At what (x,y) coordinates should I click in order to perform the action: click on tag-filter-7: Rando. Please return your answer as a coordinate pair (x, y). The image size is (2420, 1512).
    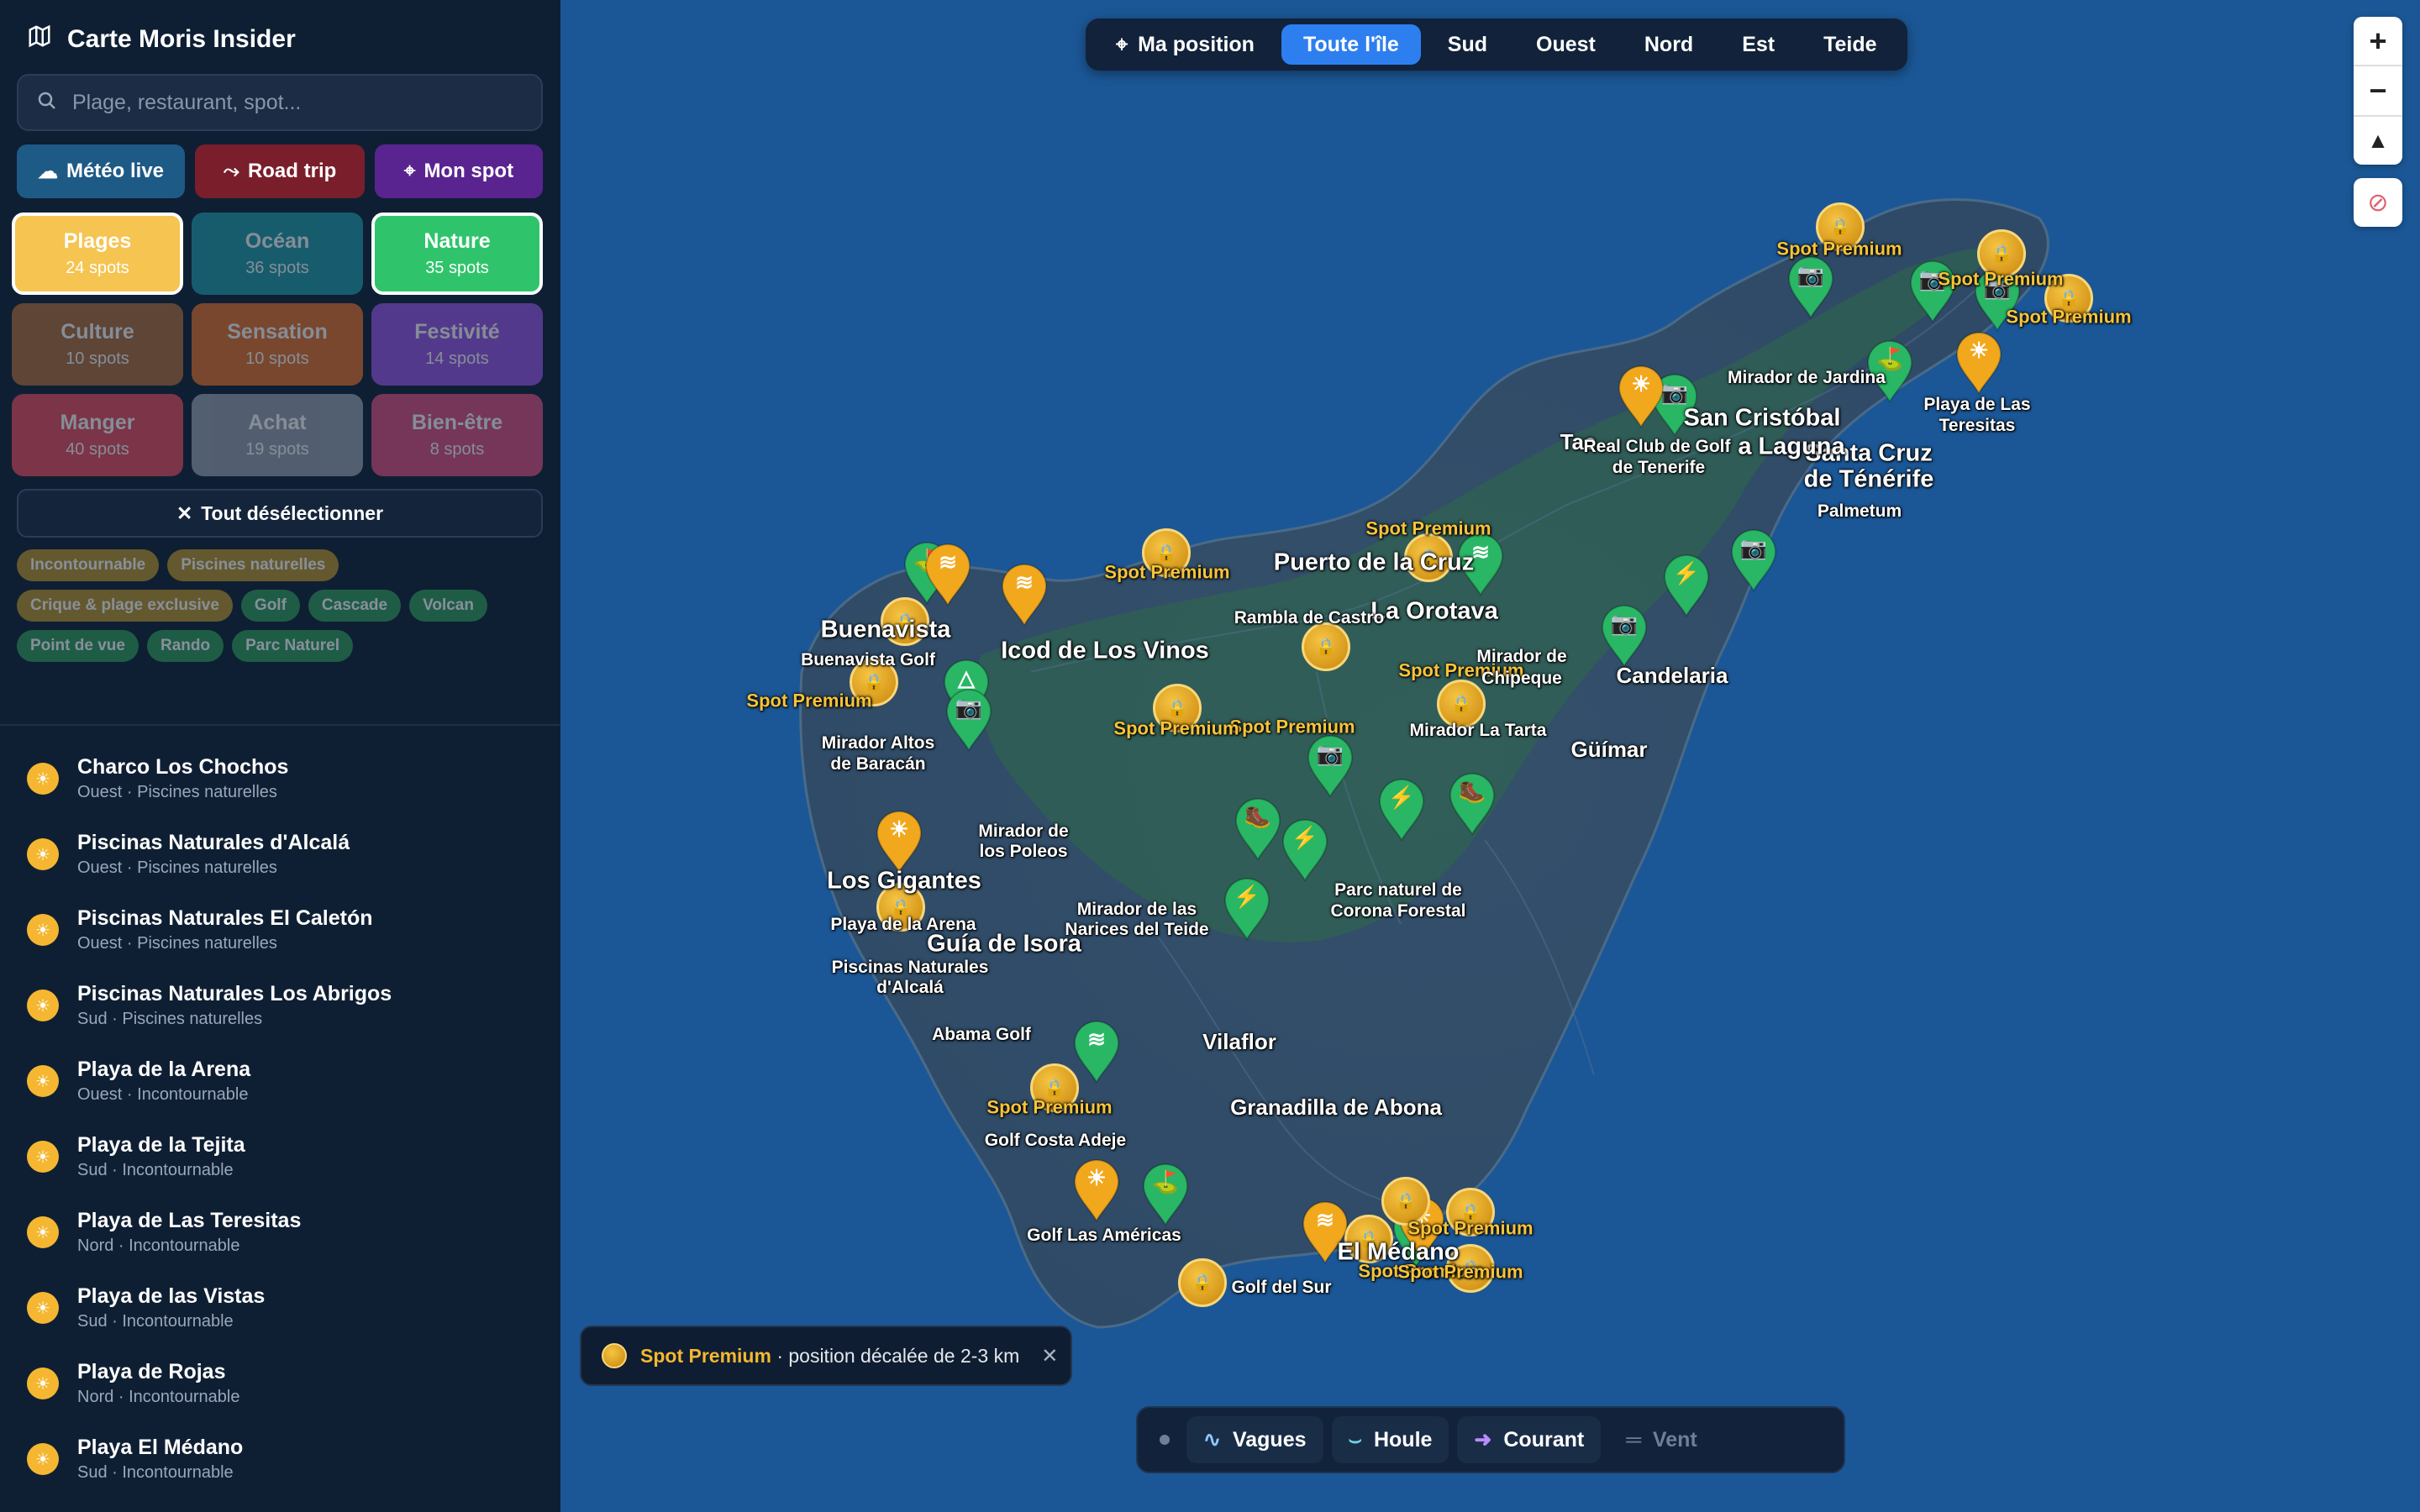
    Looking at the image, I should click on (185, 646).